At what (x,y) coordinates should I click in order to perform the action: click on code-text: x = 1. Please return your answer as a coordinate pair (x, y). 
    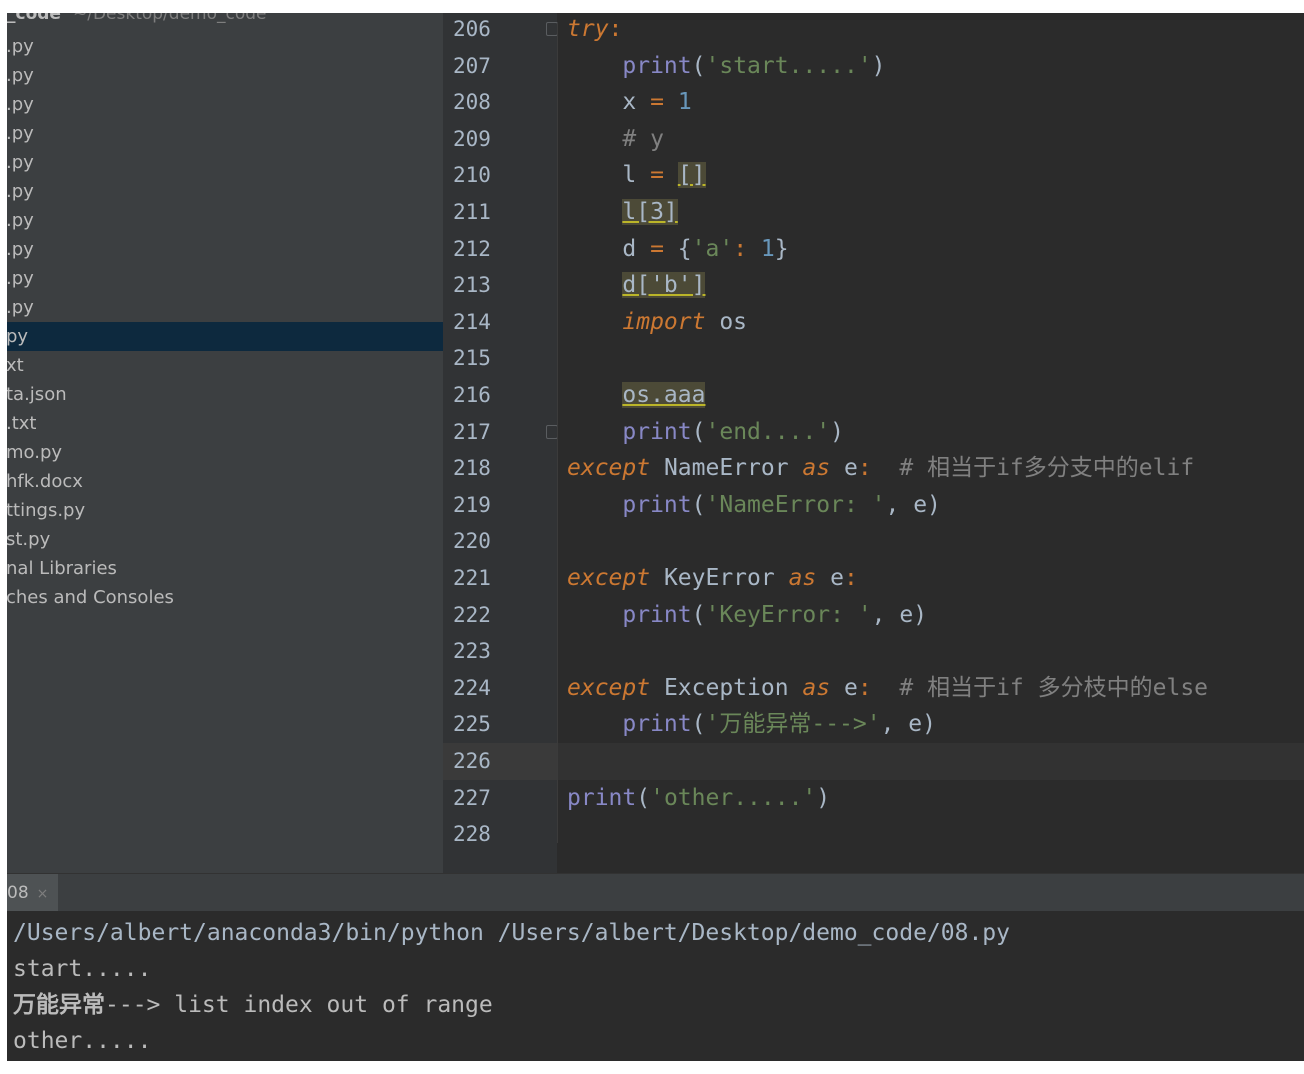
    Looking at the image, I should click on (629, 102).